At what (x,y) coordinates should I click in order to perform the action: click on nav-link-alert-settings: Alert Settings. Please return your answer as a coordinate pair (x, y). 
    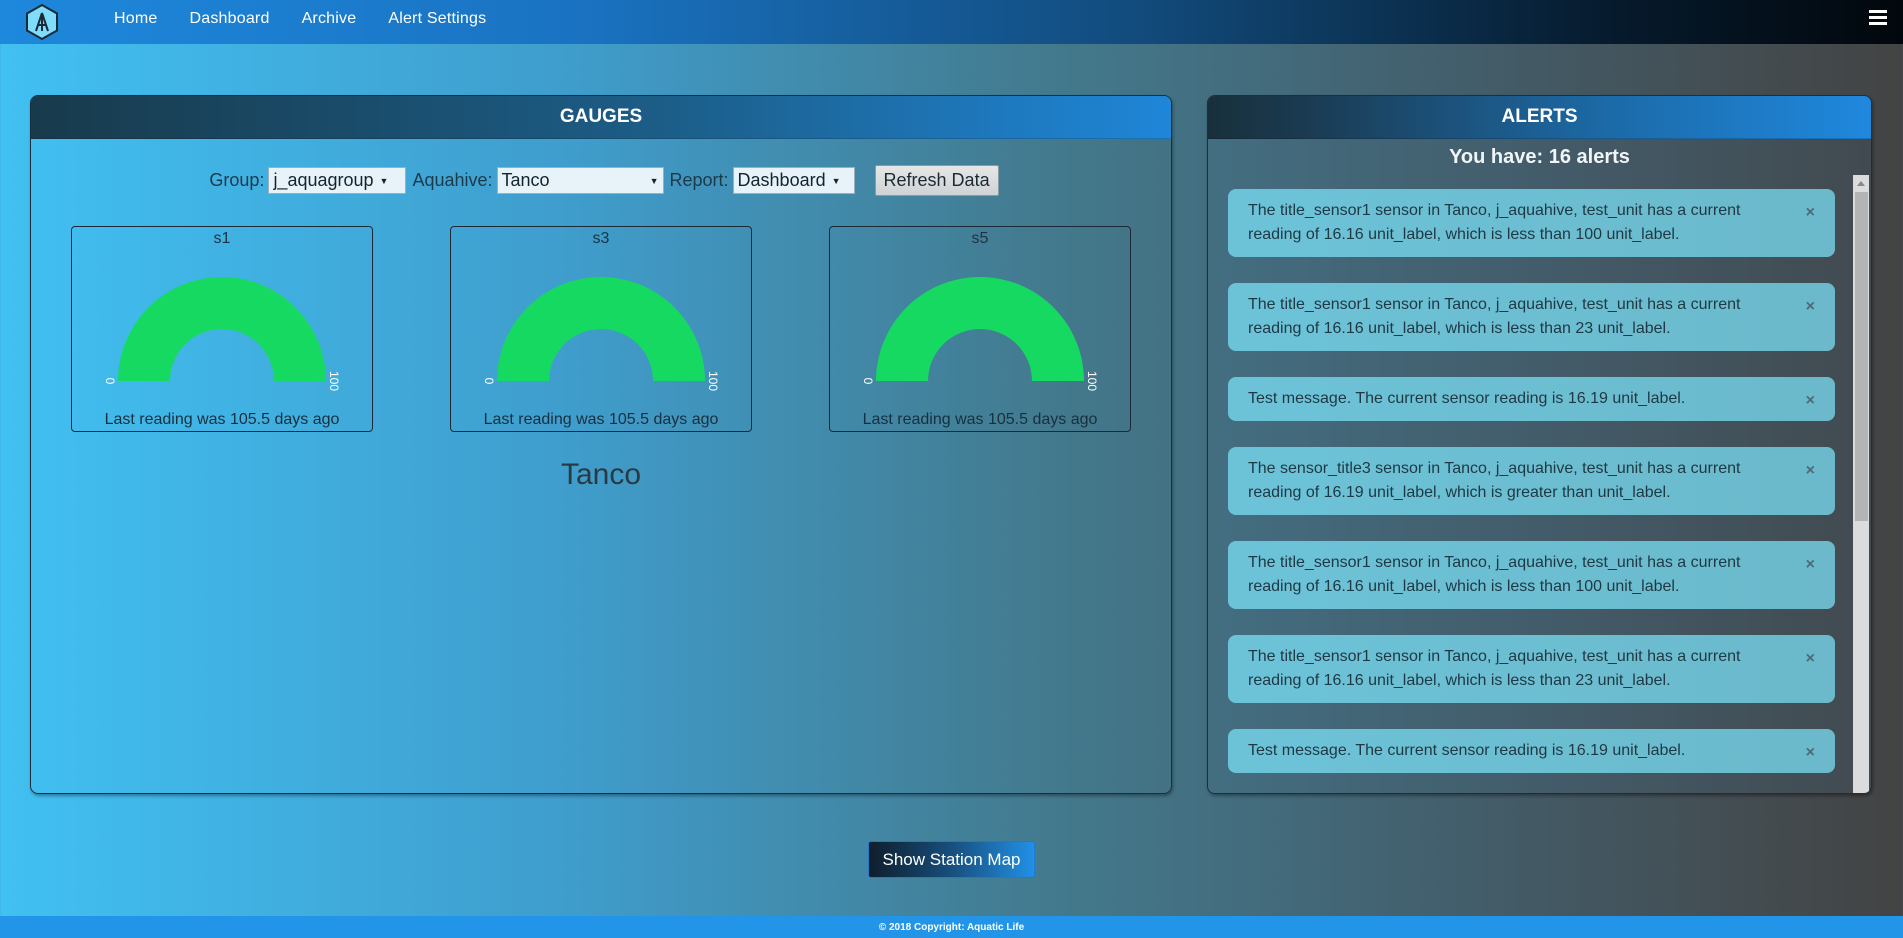
    Looking at the image, I should click on (437, 19).